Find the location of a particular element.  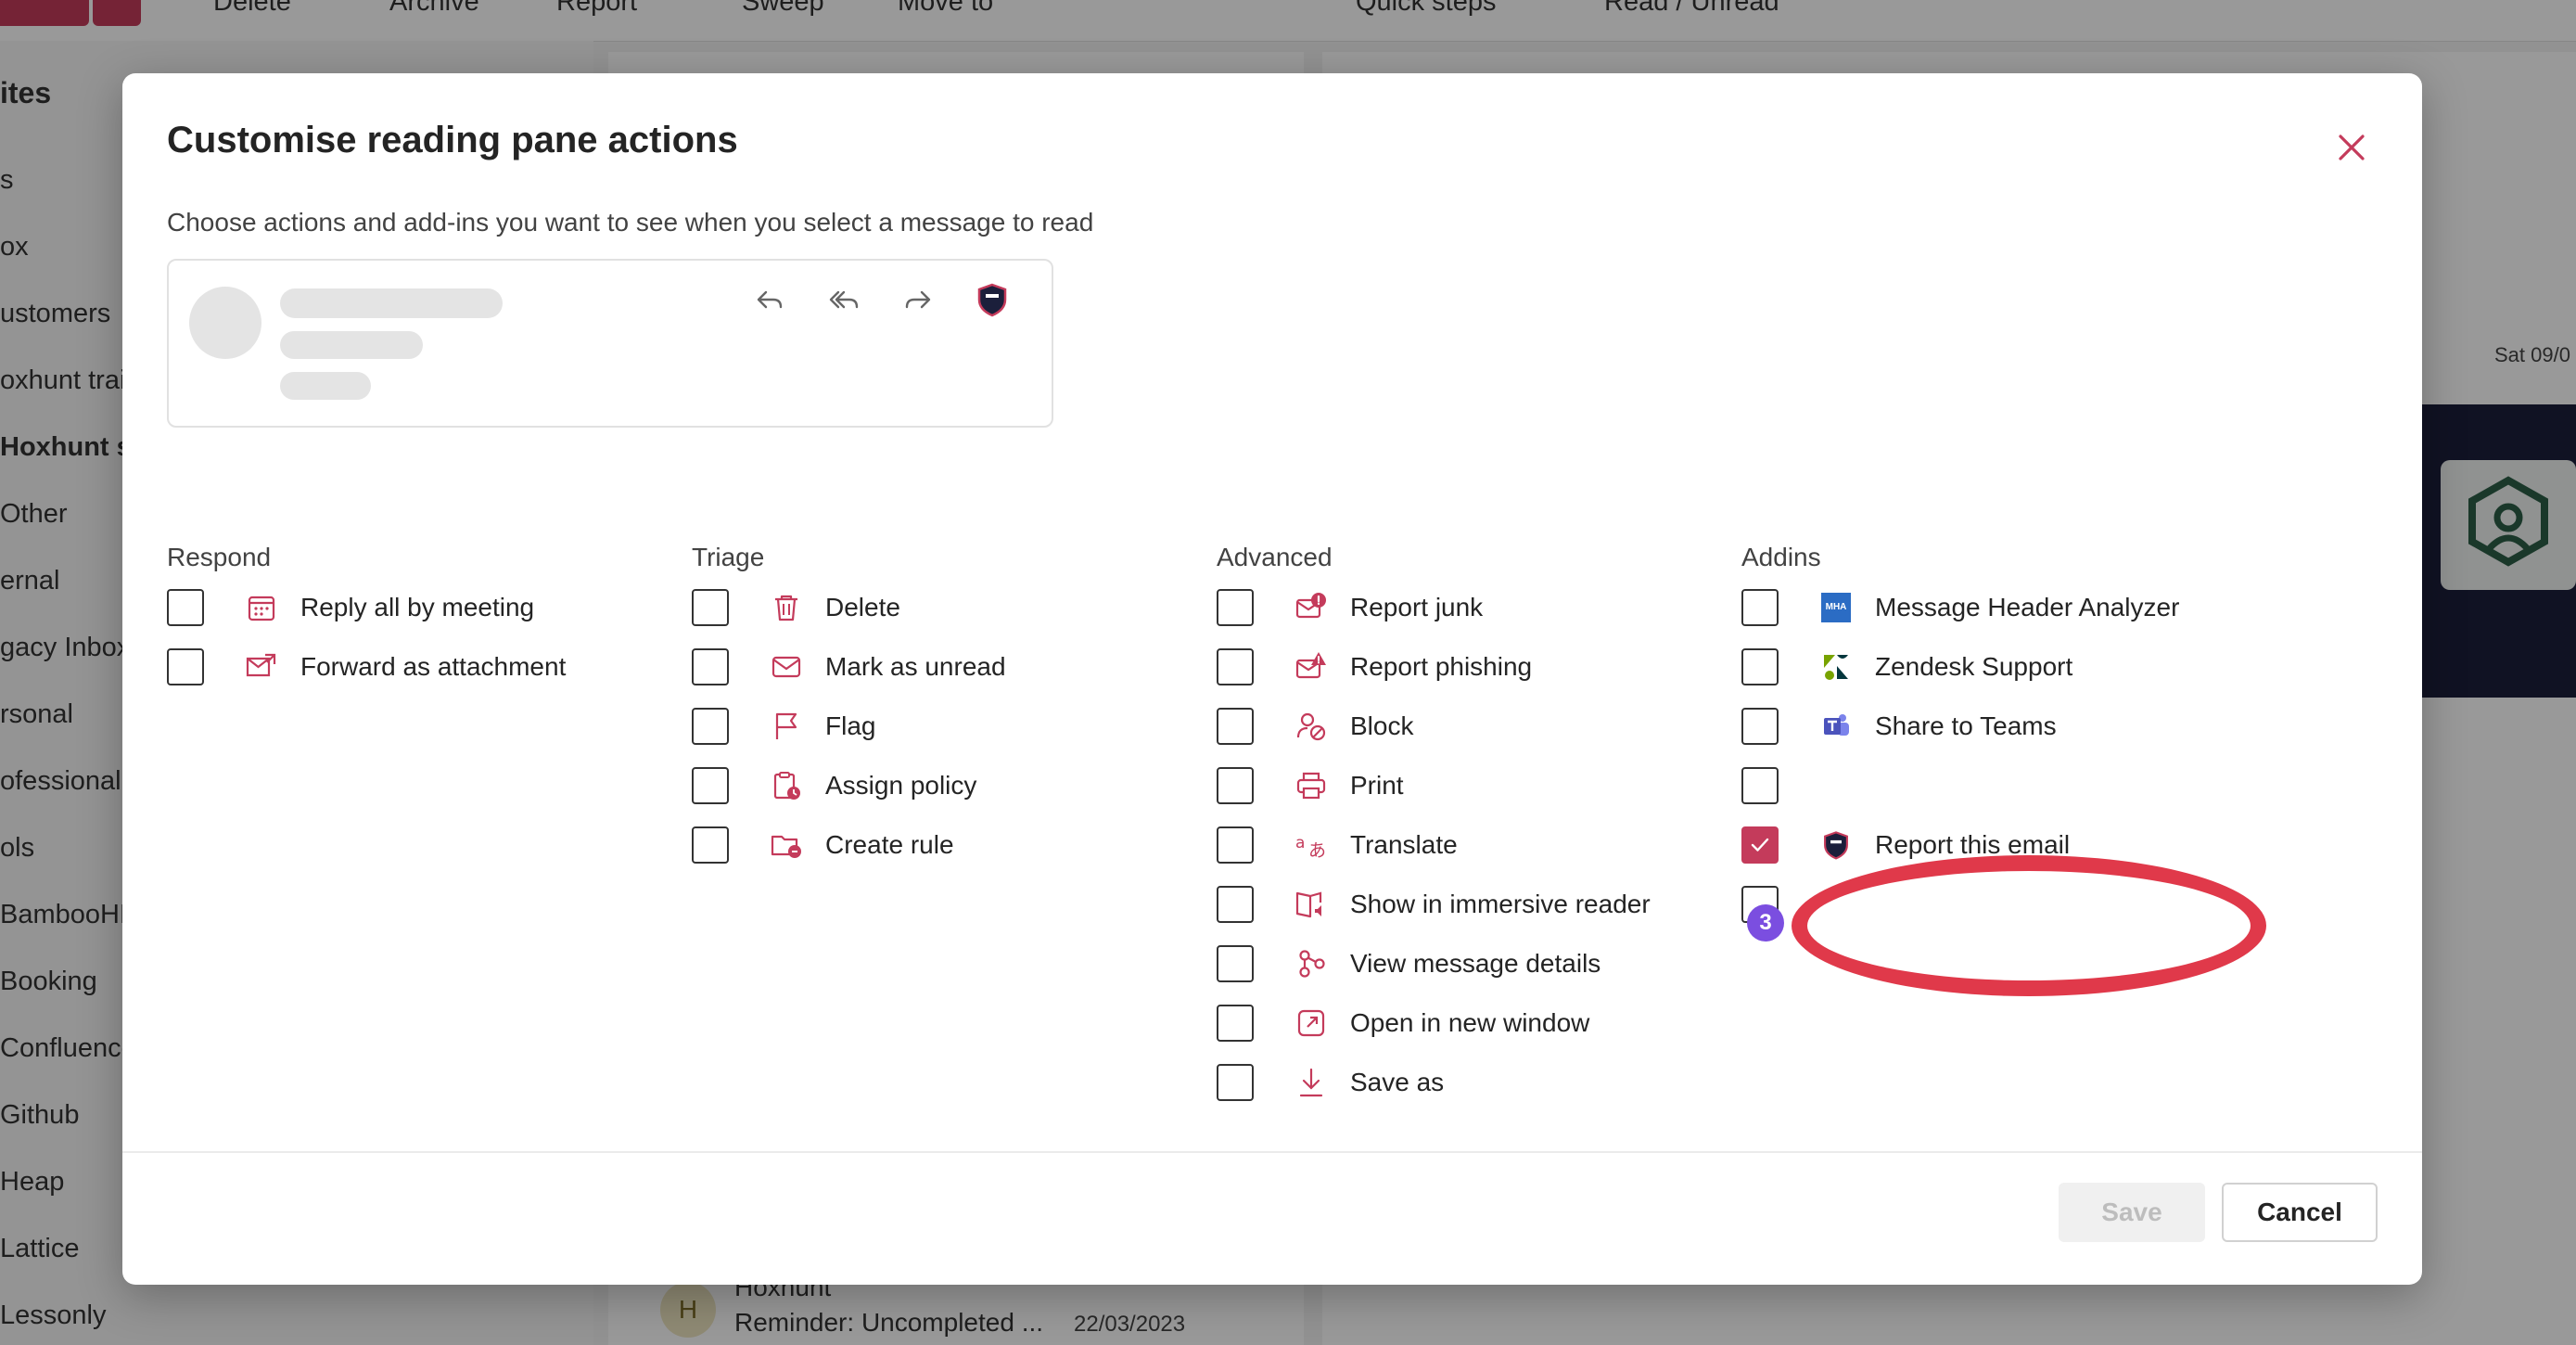

addins-heading: Addins is located at coordinates (1781, 557).